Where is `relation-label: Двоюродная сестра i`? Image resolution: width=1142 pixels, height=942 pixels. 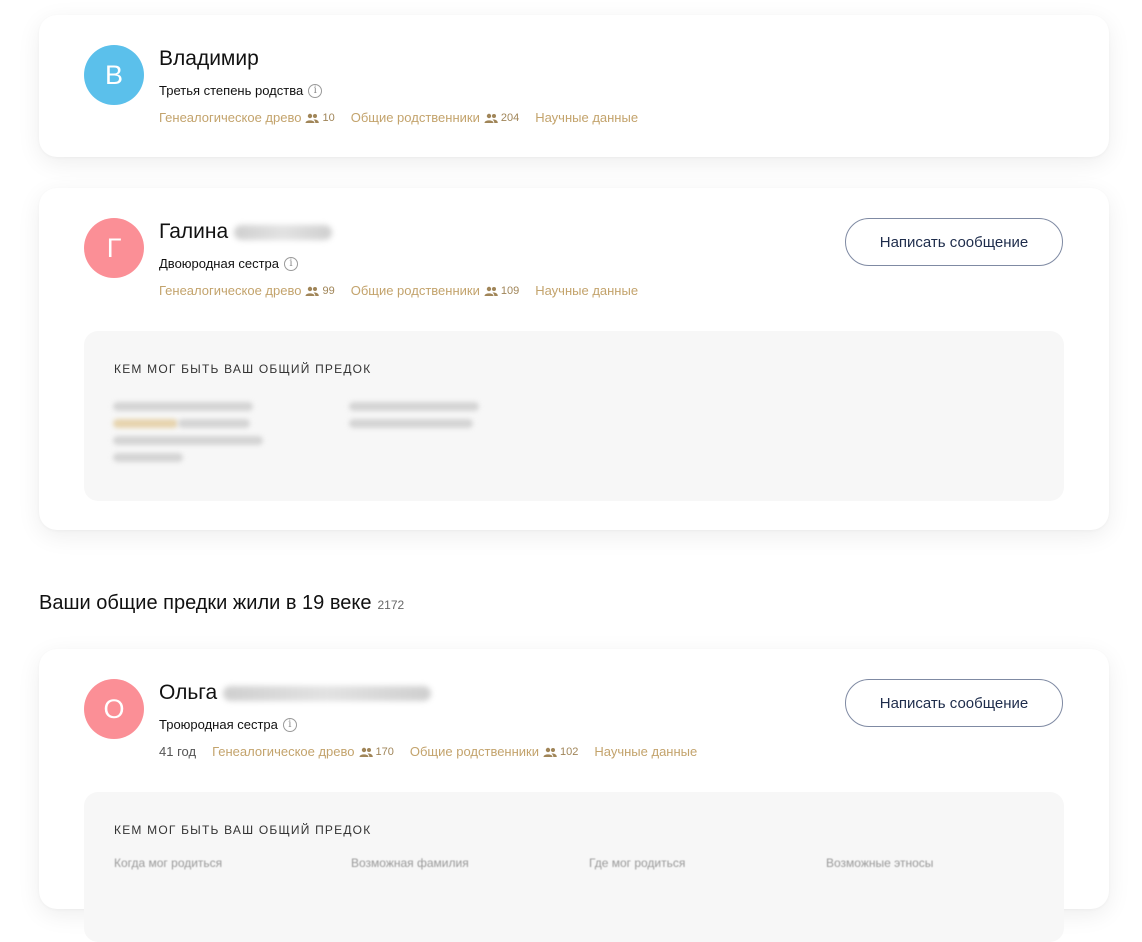 relation-label: Двоюродная сестра i is located at coordinates (229, 263).